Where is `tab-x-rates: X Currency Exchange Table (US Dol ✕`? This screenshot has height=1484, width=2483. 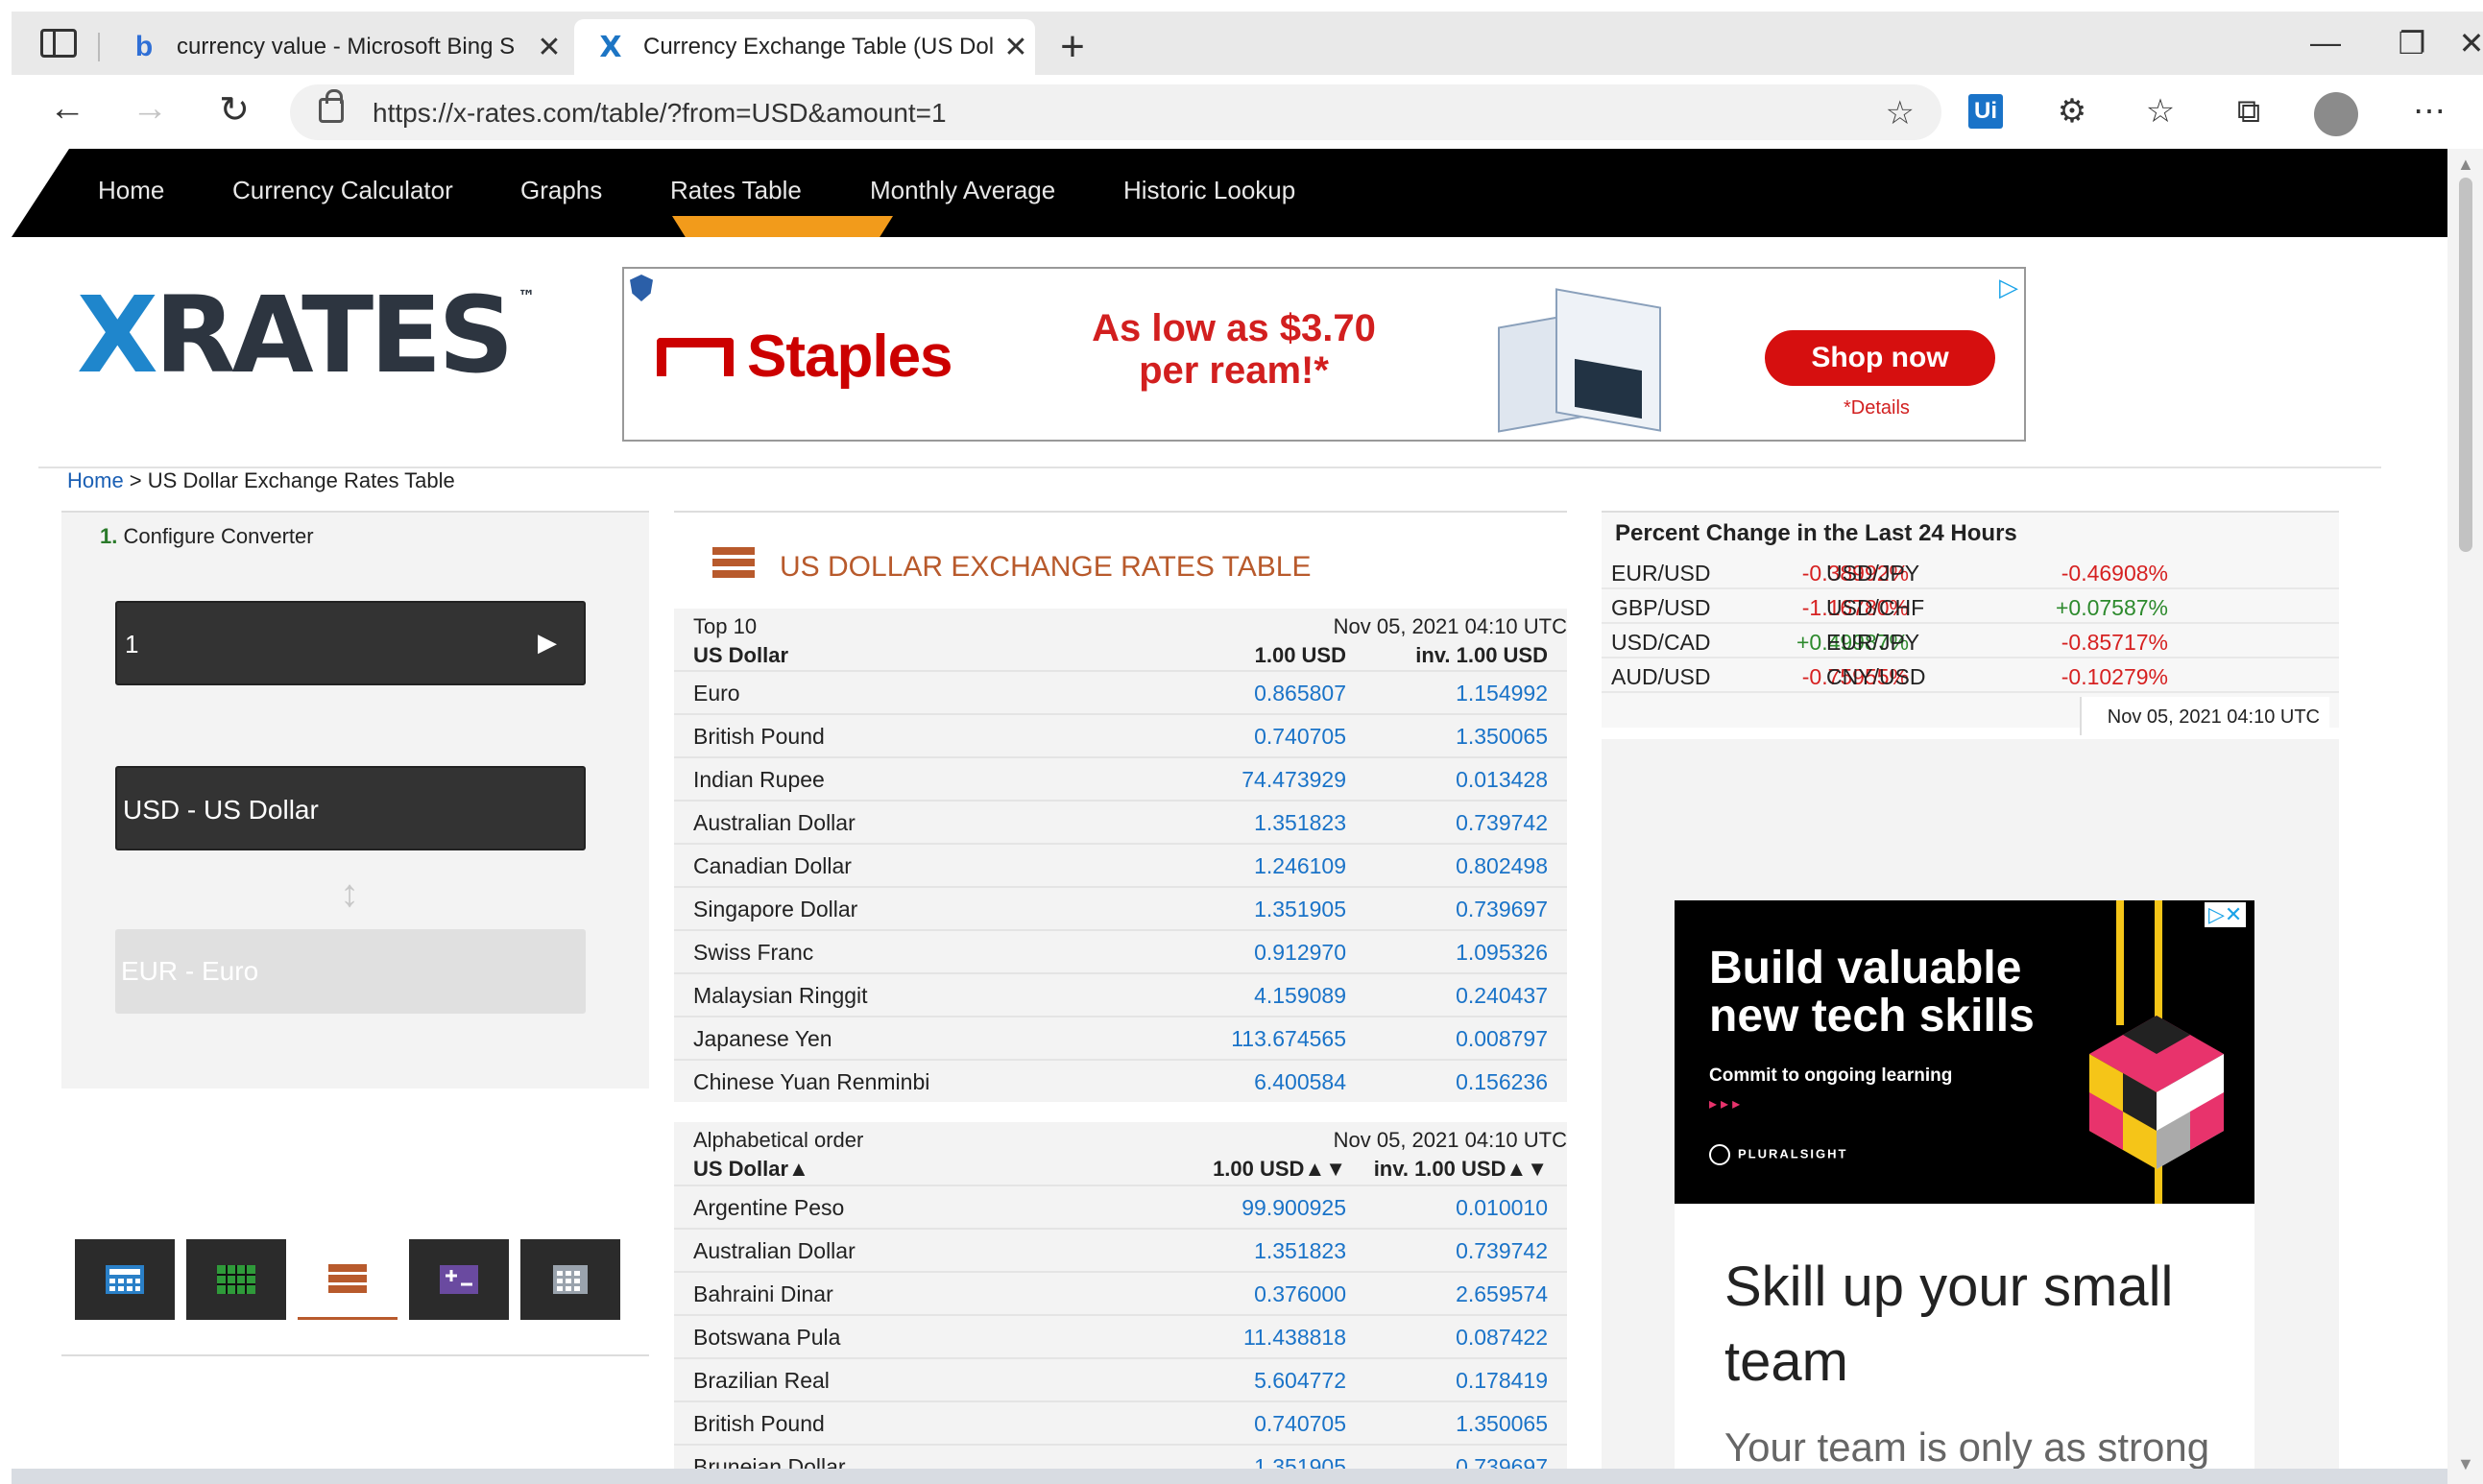 tab-x-rates: X Currency Exchange Table (US Dol ✕ is located at coordinates (804, 47).